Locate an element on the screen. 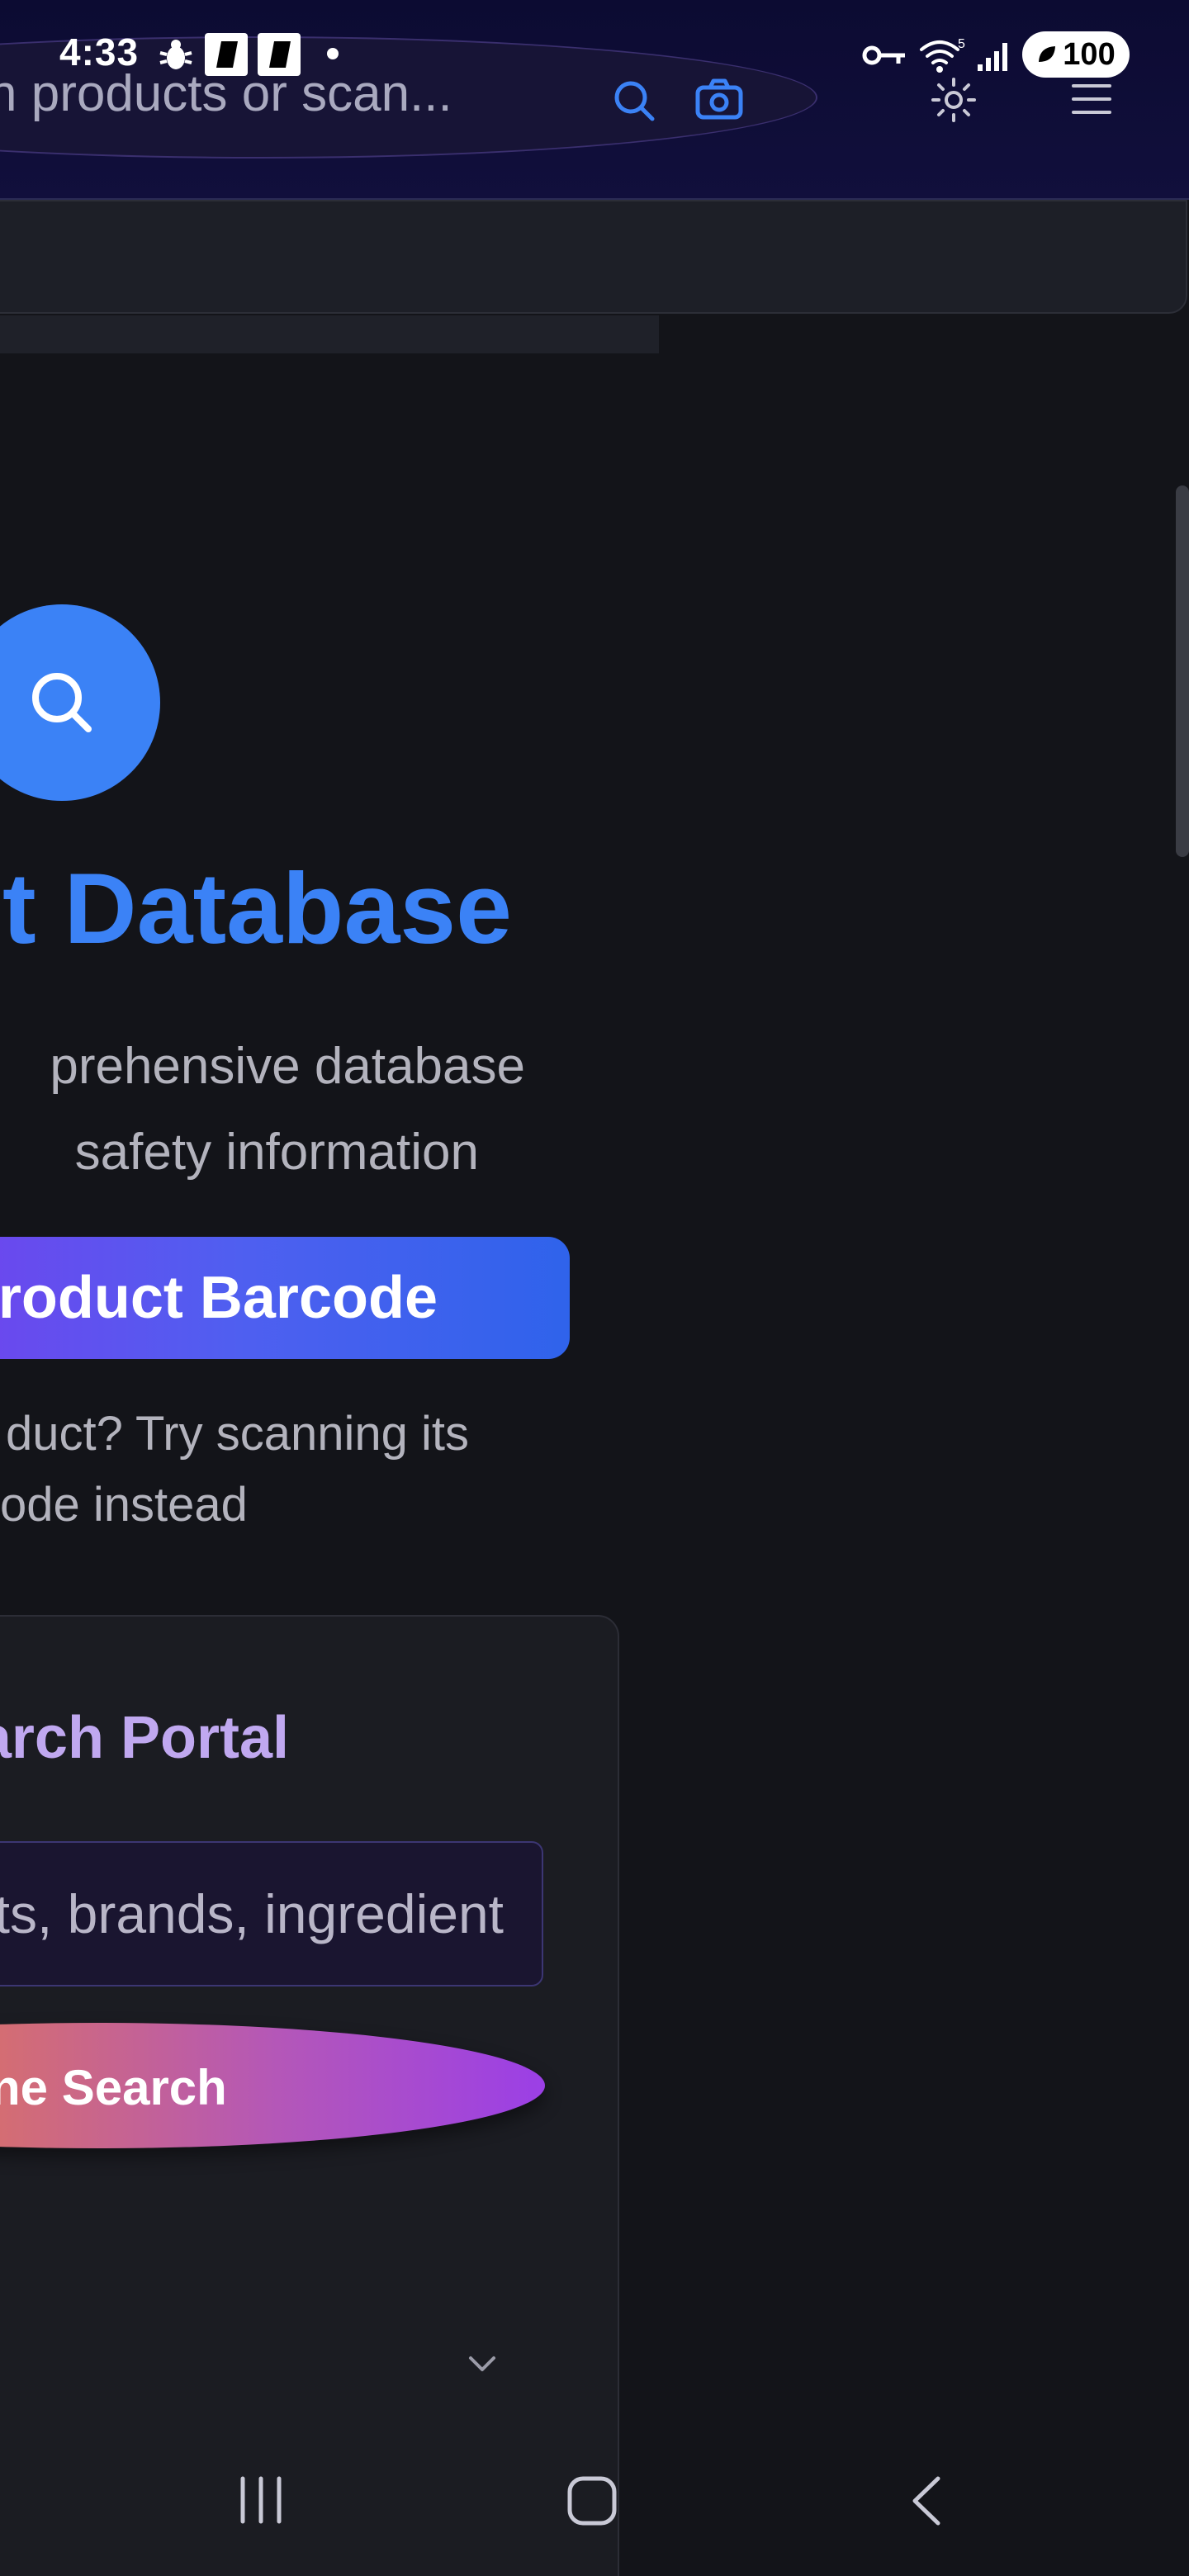  hero-subtitle: prehensive database safety information is located at coordinates (262, 1110).